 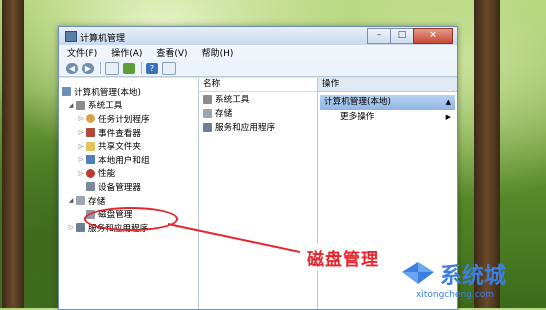 What do you see at coordinates (129, 68) in the screenshot?
I see `export-list-icon` at bounding box center [129, 68].